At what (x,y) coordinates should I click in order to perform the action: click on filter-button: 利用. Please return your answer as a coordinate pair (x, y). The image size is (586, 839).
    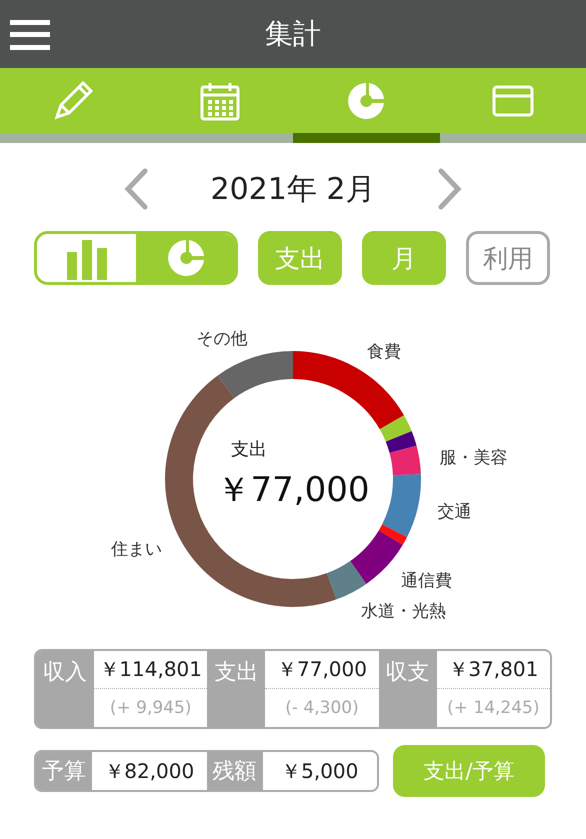
    Looking at the image, I should click on (508, 258).